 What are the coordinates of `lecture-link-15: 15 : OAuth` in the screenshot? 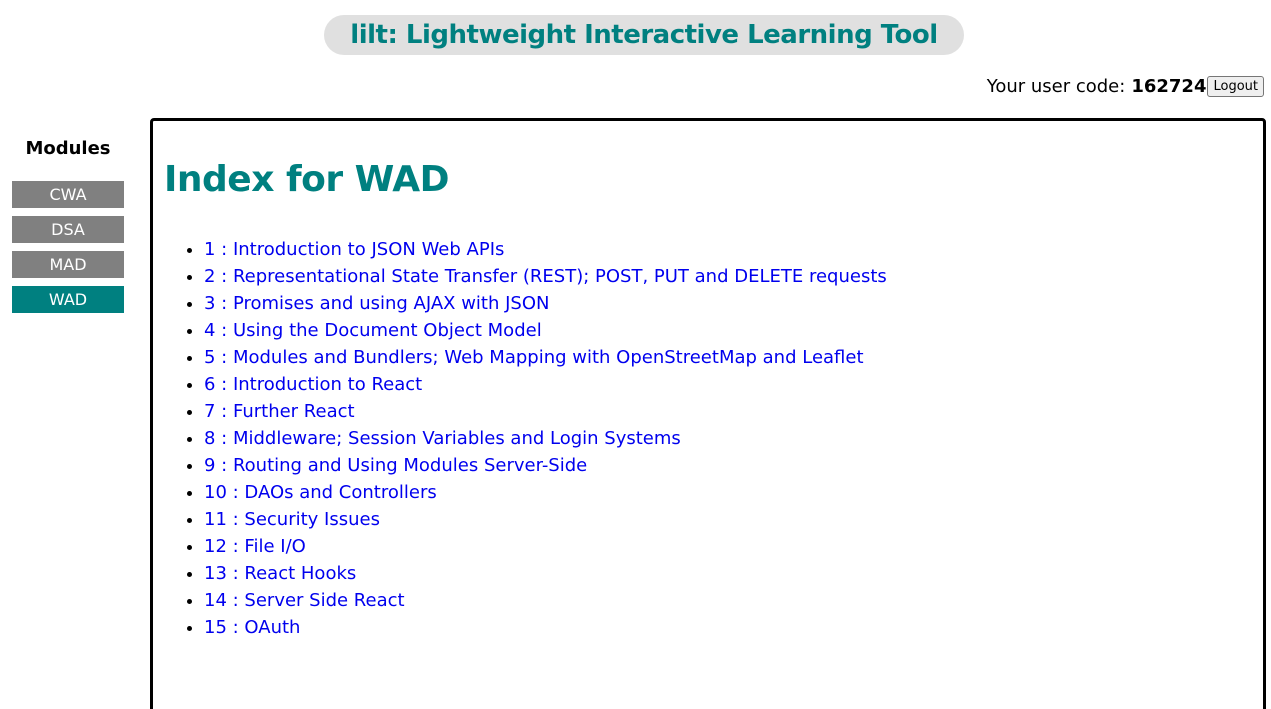 It's located at (252, 627).